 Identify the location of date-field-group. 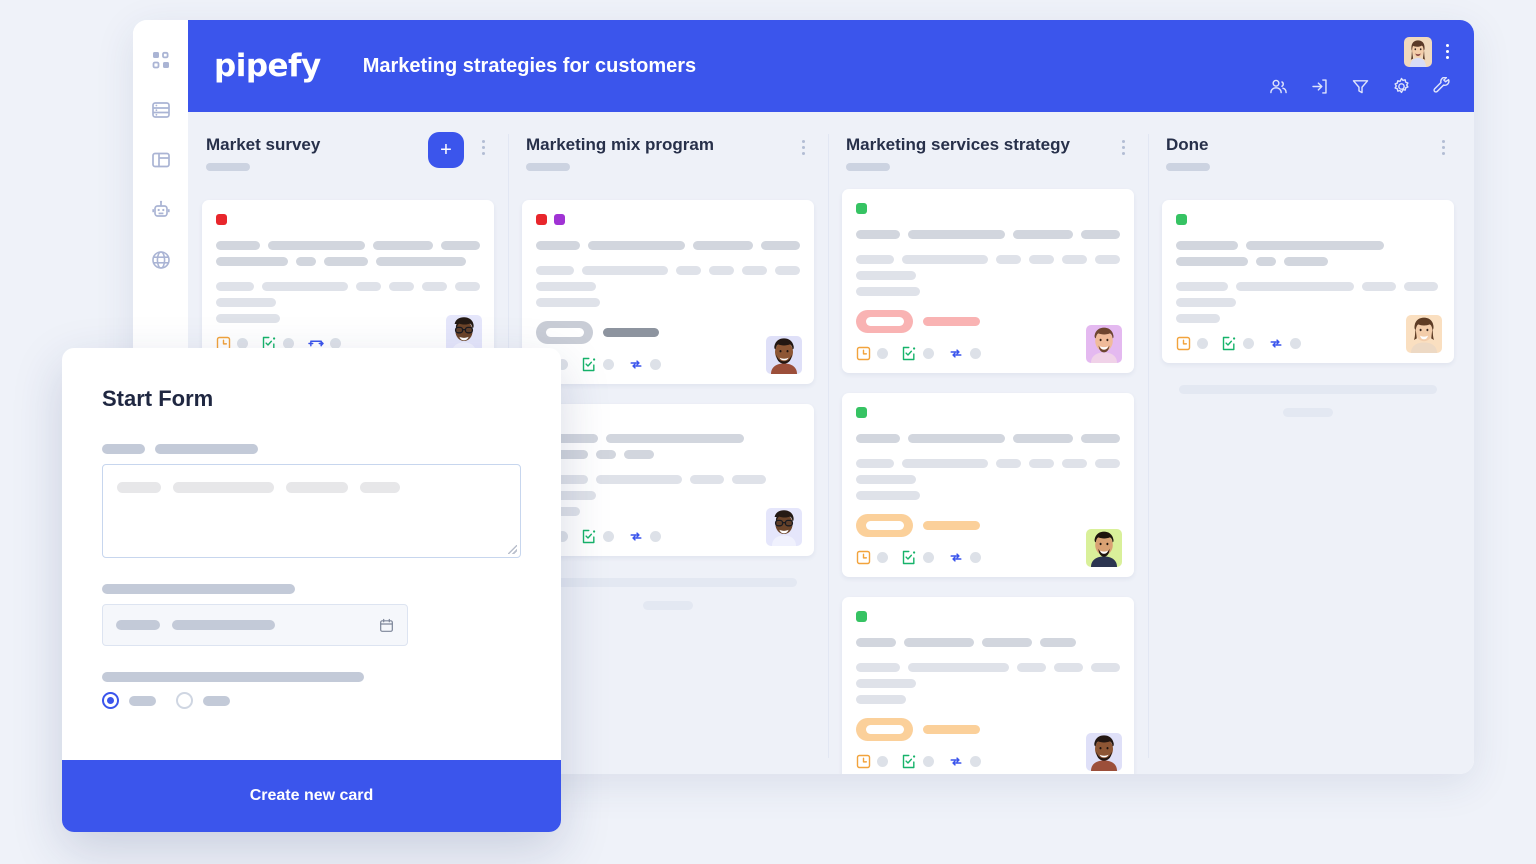
(311, 615).